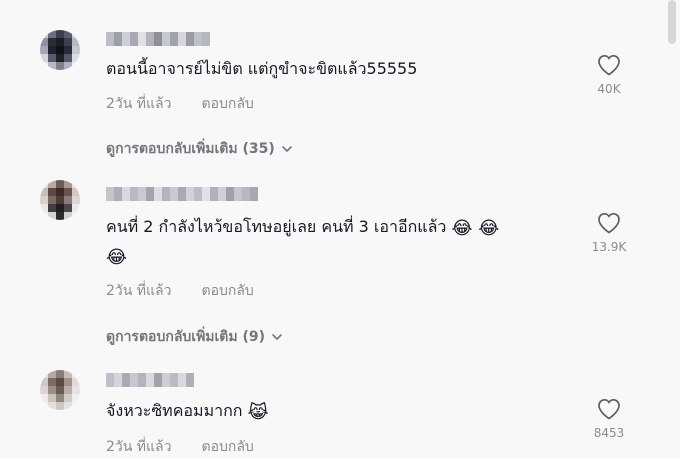  I want to click on view-more-replies-button: ดูการตอบกลับเพิ่มเติม (9), so click(194, 337).